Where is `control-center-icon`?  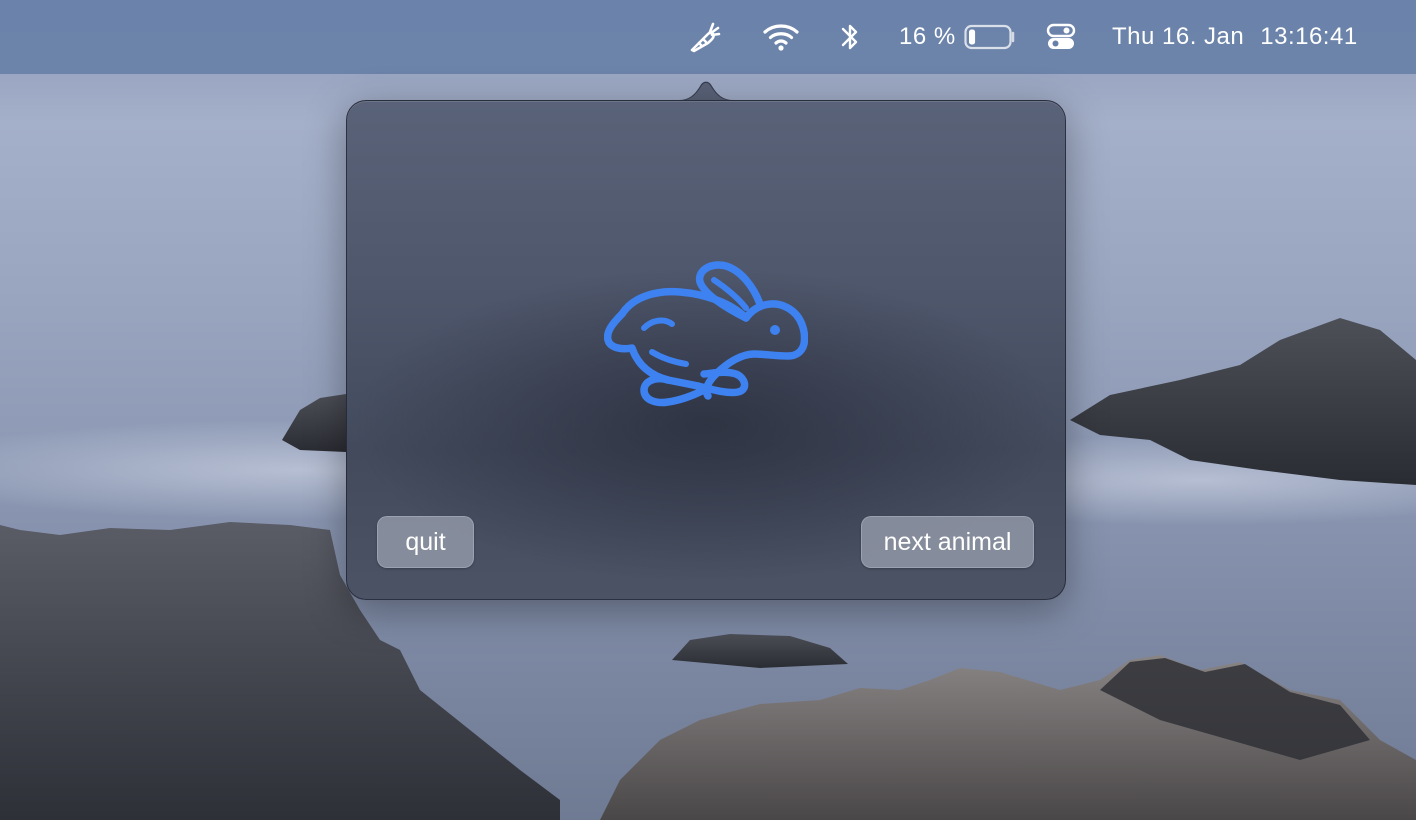 control-center-icon is located at coordinates (1061, 36).